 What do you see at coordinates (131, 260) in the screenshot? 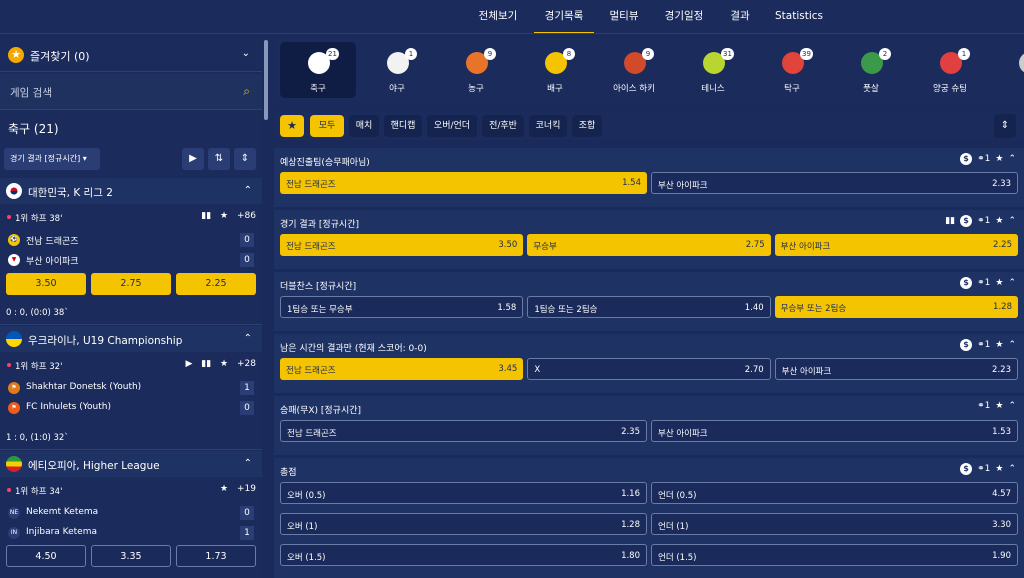
I see `team-row: ▼ 부산 아이파크 0` at bounding box center [131, 260].